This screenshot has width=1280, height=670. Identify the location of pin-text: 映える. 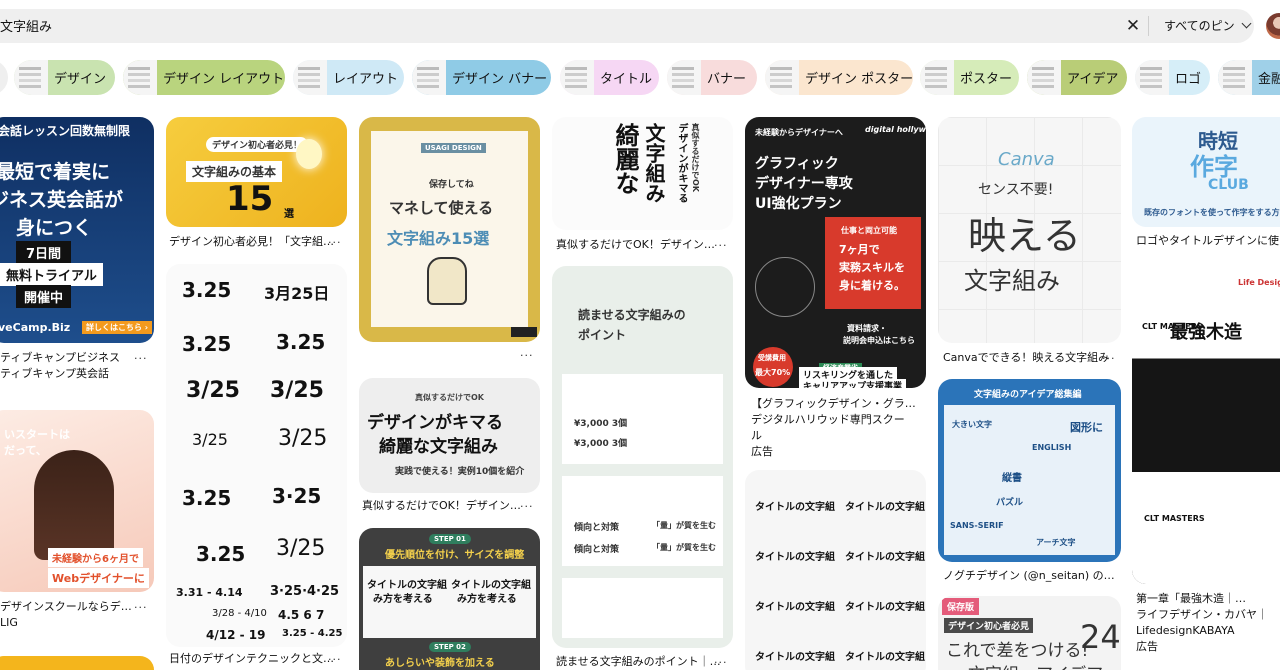
(1024, 236).